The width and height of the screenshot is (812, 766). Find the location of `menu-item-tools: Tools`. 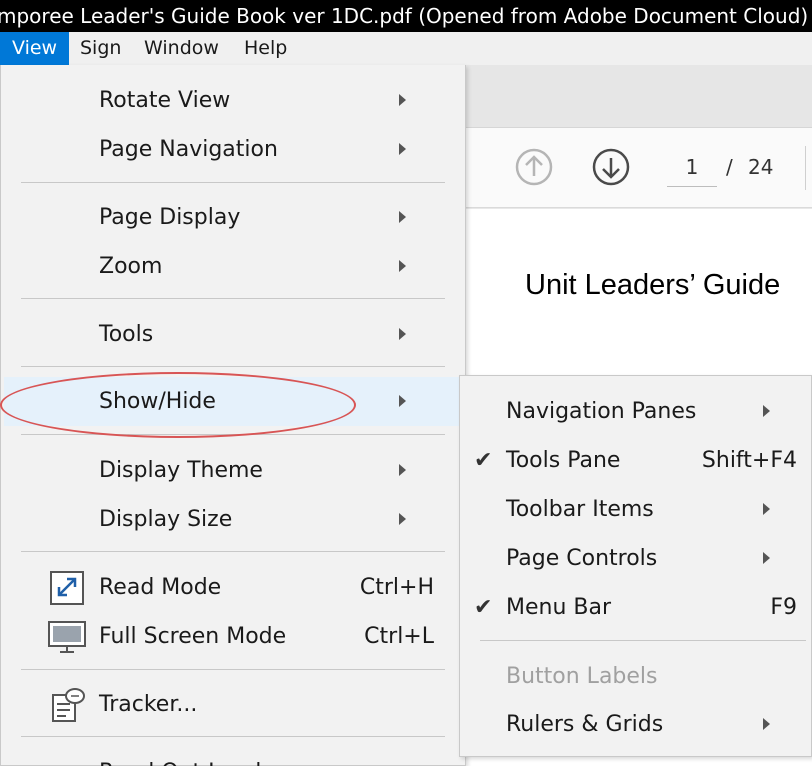

menu-item-tools: Tools is located at coordinates (233, 334).